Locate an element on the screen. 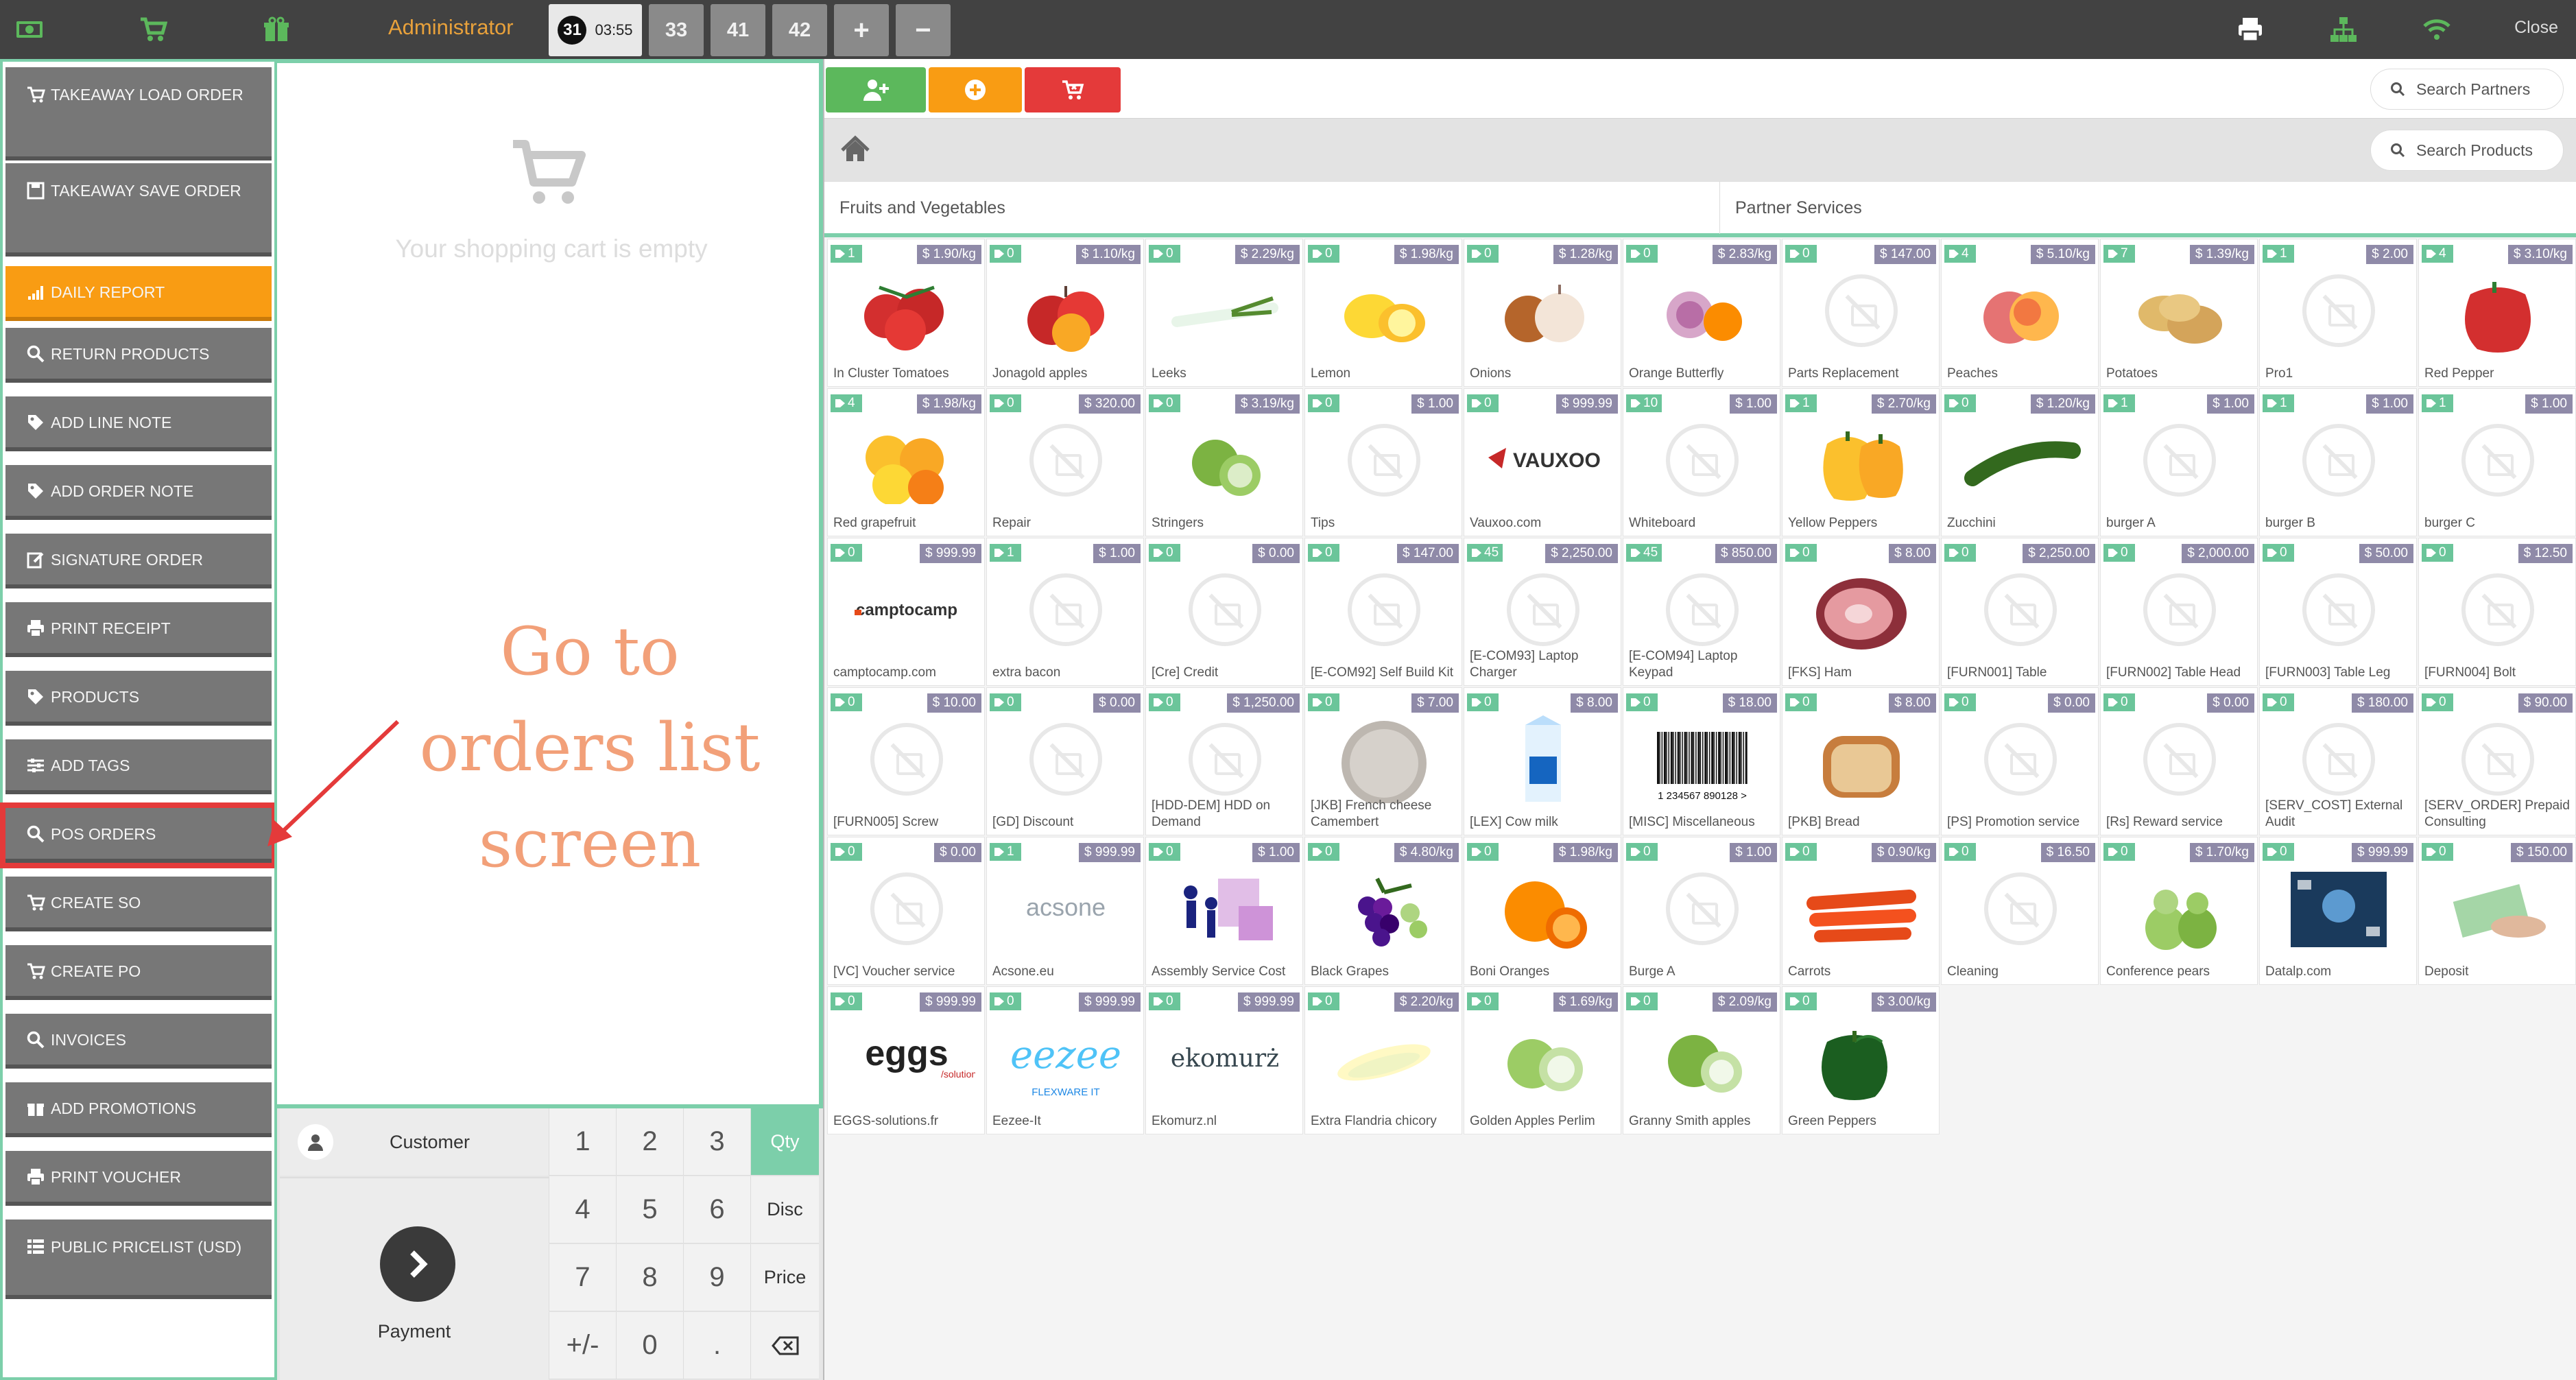 This screenshot has height=1380, width=2576. product-card: 0 $ 2.83/kg Orange Butterfly is located at coordinates (1701, 313).